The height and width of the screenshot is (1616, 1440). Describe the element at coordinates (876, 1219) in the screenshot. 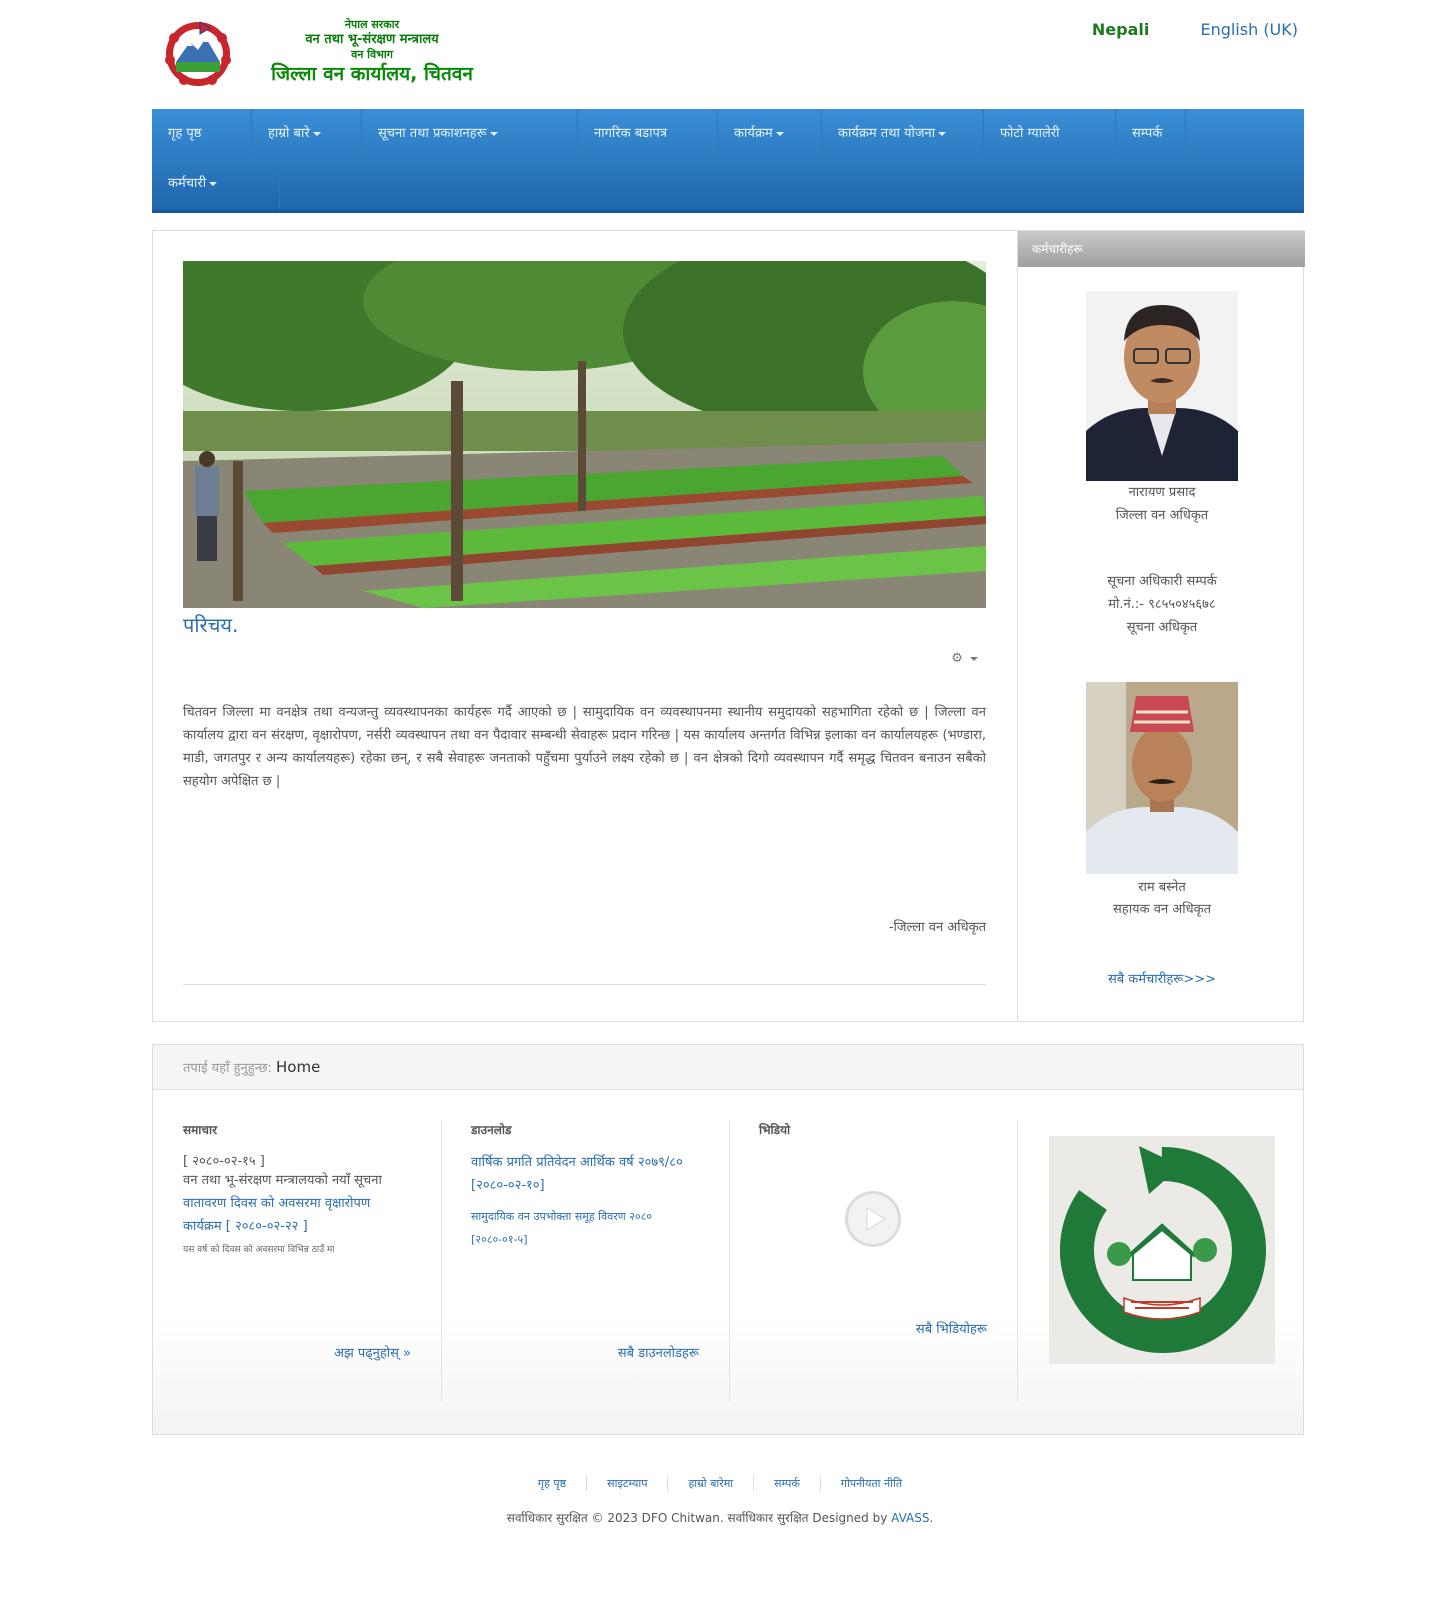

I see `play-icon` at that location.